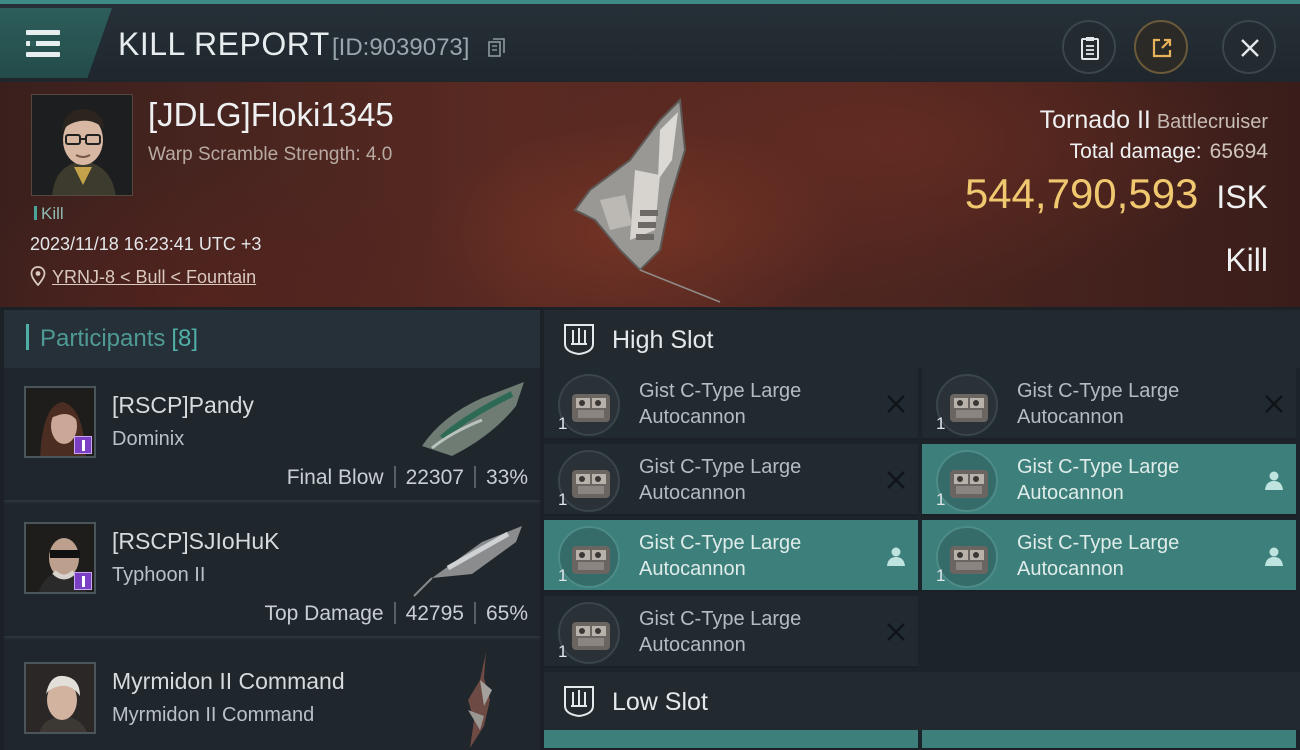  What do you see at coordinates (506, 613) in the screenshot?
I see `damage-percent: 65%` at bounding box center [506, 613].